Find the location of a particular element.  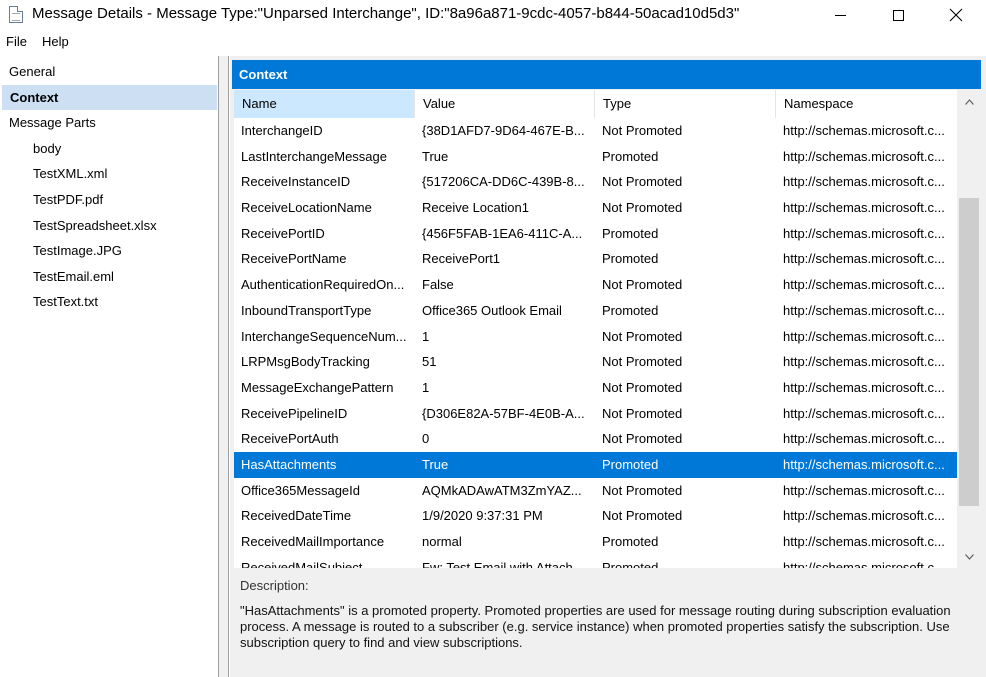

cell-value: 1/9/2020 9:37:31 PM is located at coordinates (482, 516).